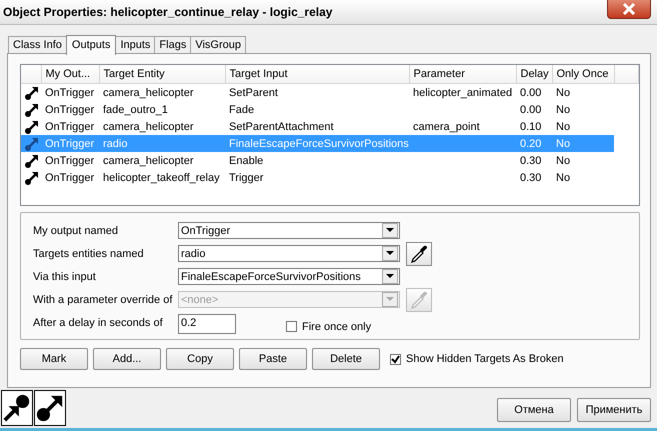 The width and height of the screenshot is (657, 431). Describe the element at coordinates (65, 276) in the screenshot. I see `field-label: Via this input` at that location.